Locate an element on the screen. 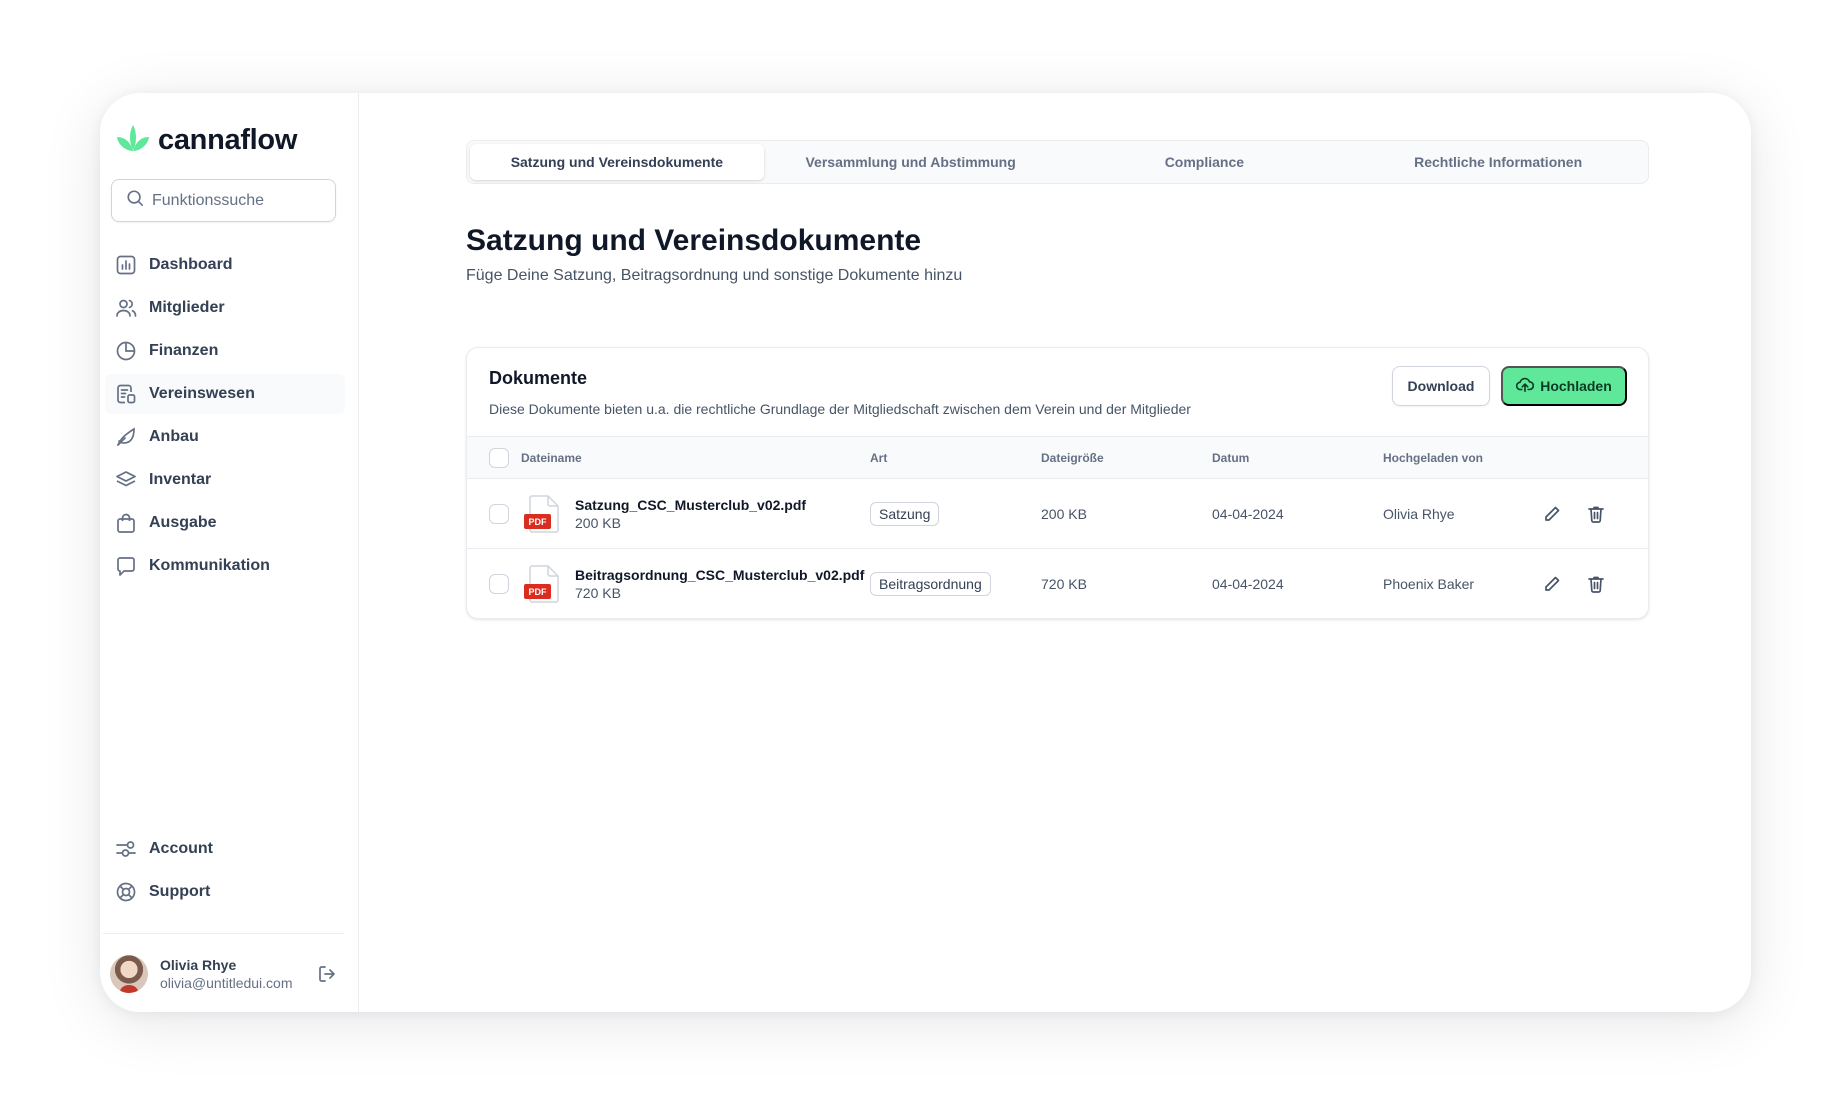  file-size-sub: 200 KB is located at coordinates (598, 522).